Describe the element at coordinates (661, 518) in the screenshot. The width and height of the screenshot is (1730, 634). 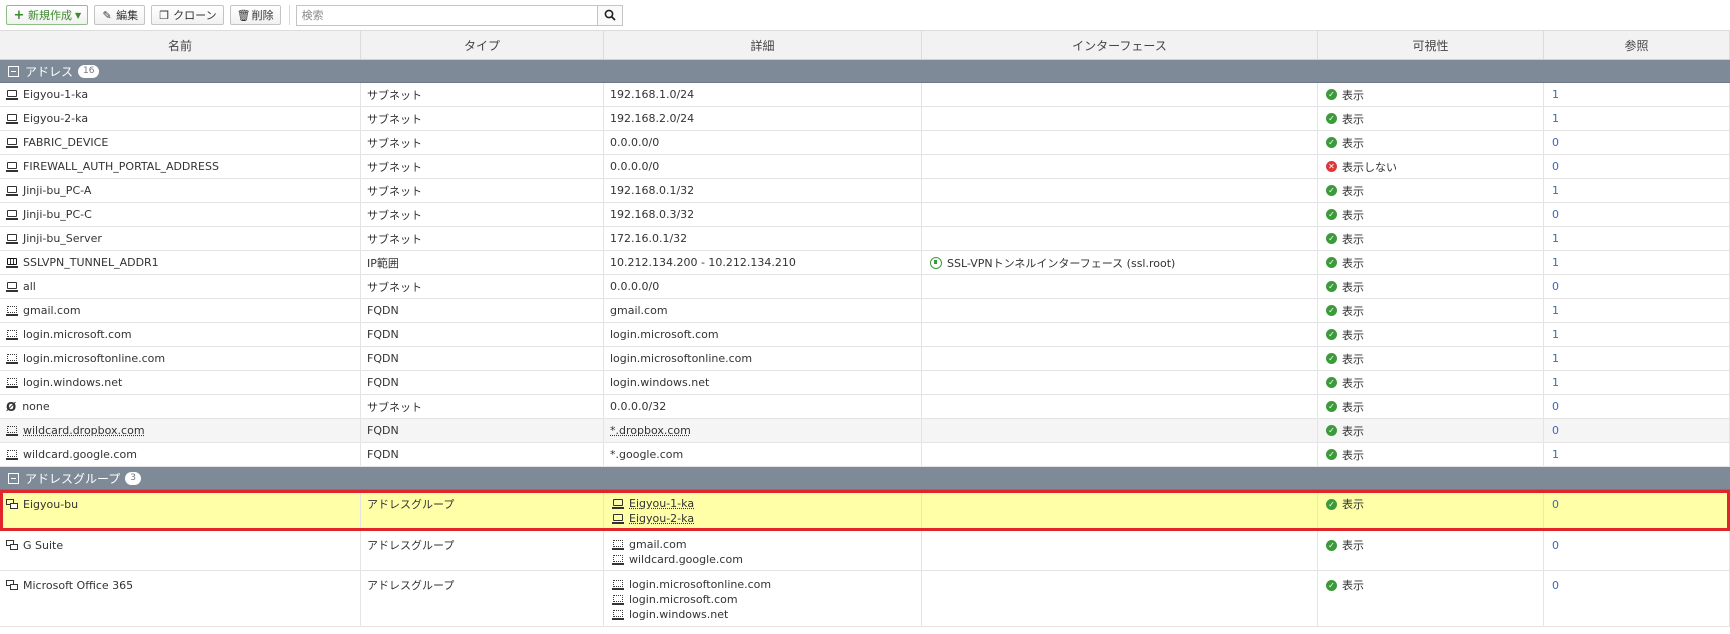
I see `member-name: Eigyou-2-ka` at that location.